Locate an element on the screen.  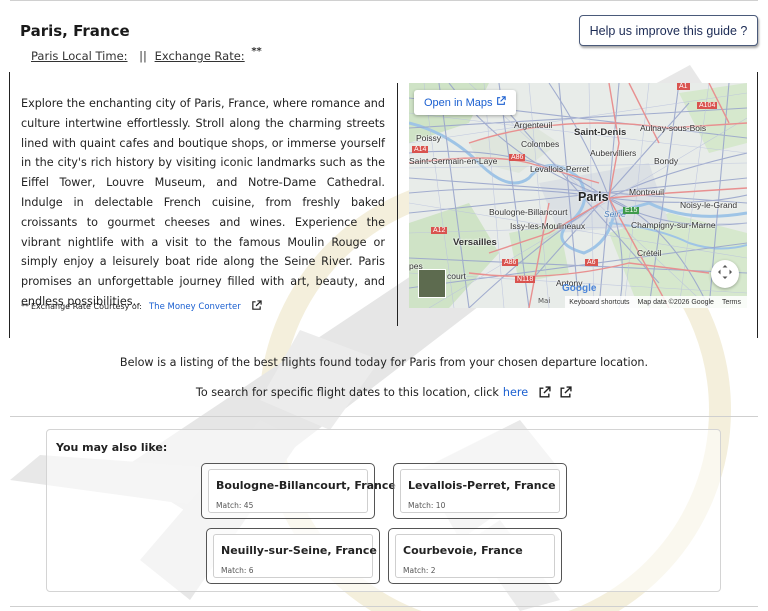
road-a14: A14 is located at coordinates (420, 149).